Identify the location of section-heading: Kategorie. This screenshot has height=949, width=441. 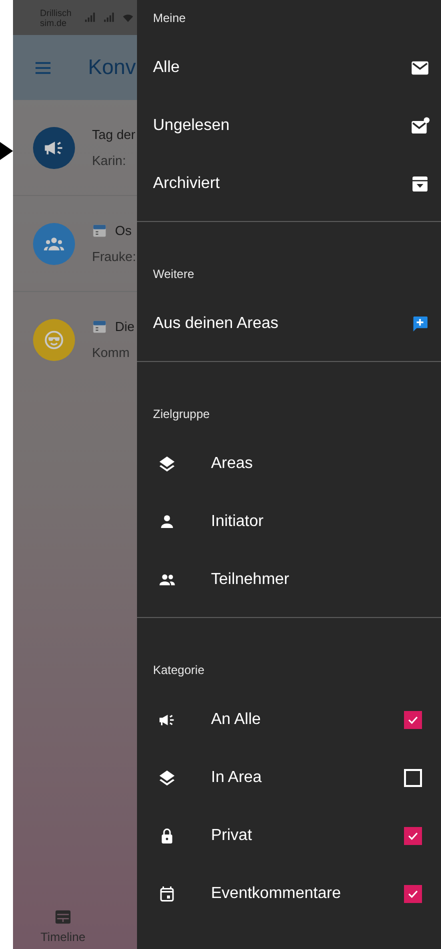
(179, 670).